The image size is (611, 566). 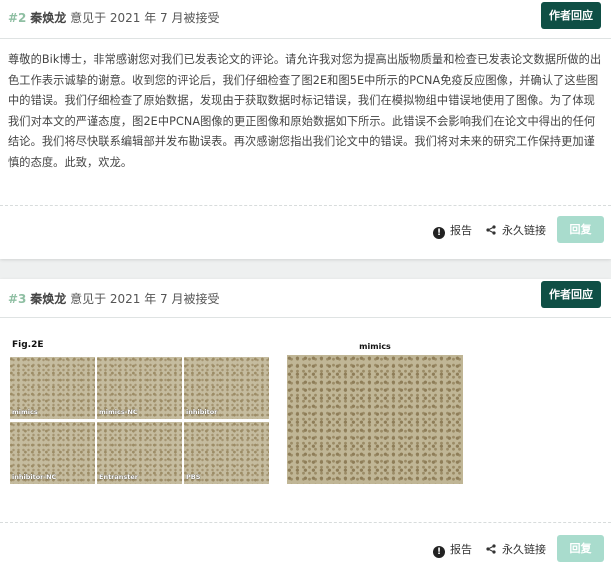 What do you see at coordinates (52, 453) in the screenshot?
I see `figure-panel: inhibitor-NC` at bounding box center [52, 453].